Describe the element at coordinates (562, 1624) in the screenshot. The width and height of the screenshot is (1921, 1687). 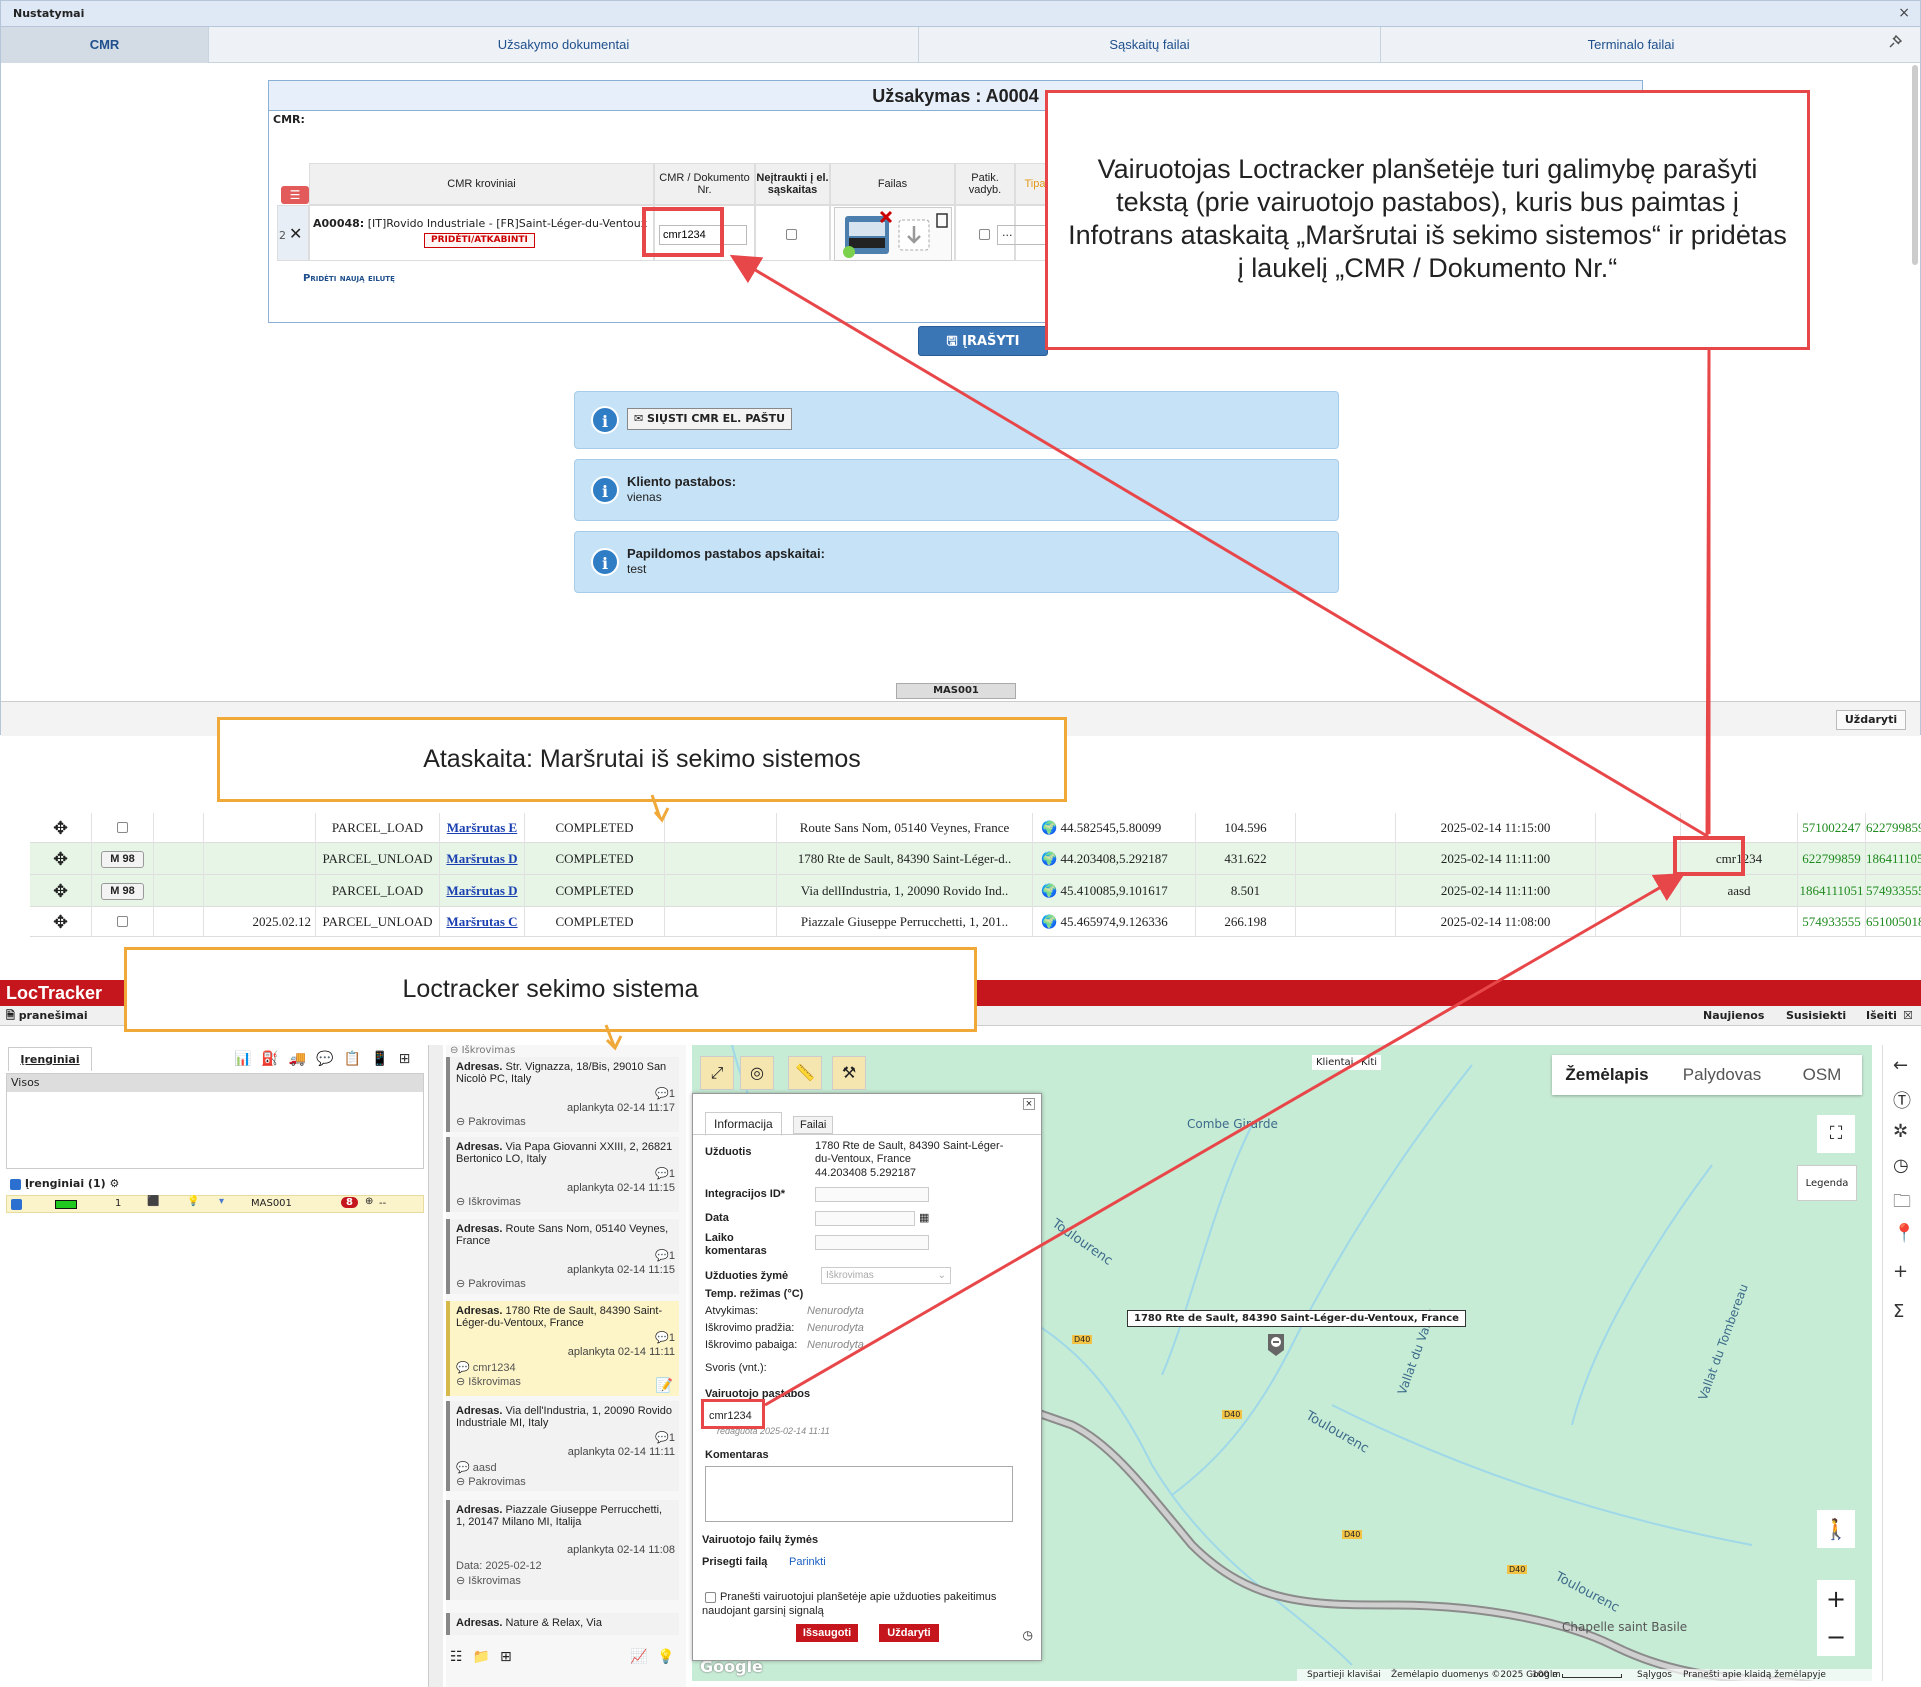
I see `list-item: Adresas. Nature & Relax, Via` at that location.